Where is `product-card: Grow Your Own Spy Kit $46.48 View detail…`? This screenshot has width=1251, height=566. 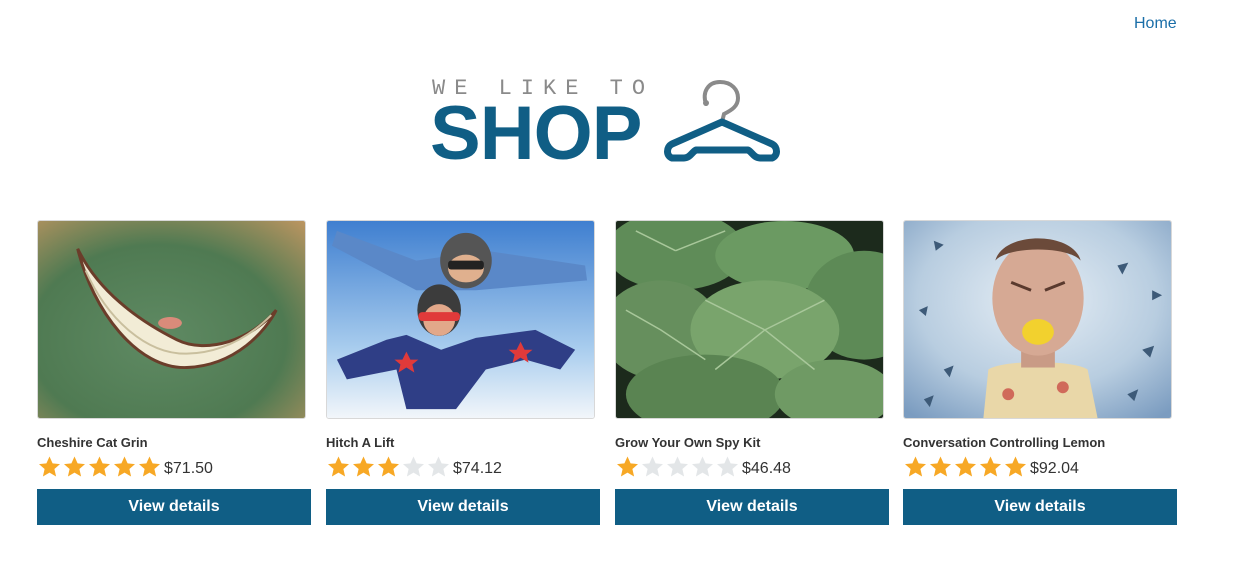 product-card: Grow Your Own Spy Kit $46.48 View detail… is located at coordinates (752, 372).